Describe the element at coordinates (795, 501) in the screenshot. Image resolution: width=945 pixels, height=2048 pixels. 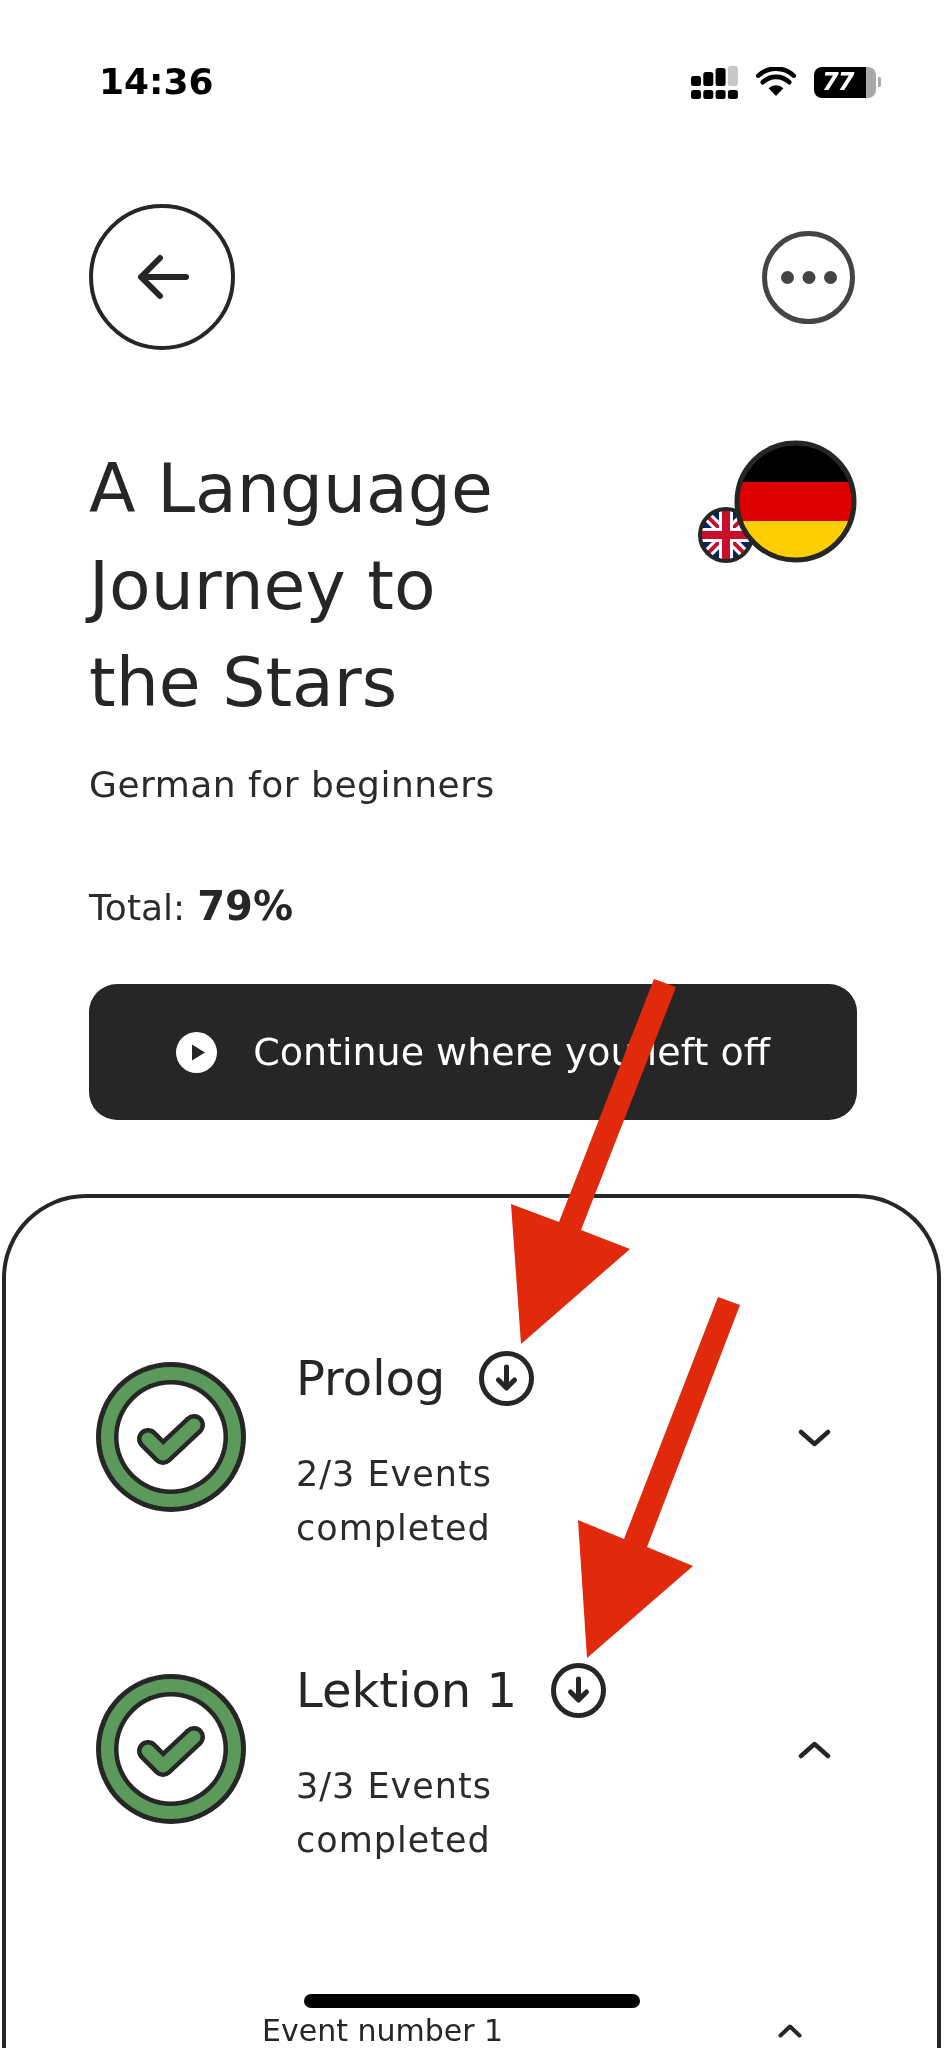
I see `german-flag-icon` at that location.